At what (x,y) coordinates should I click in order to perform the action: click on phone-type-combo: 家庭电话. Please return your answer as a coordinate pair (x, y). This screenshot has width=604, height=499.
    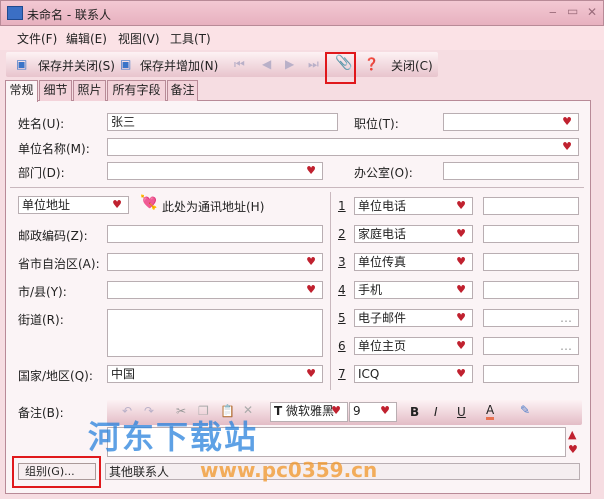
    Looking at the image, I should click on (413, 234).